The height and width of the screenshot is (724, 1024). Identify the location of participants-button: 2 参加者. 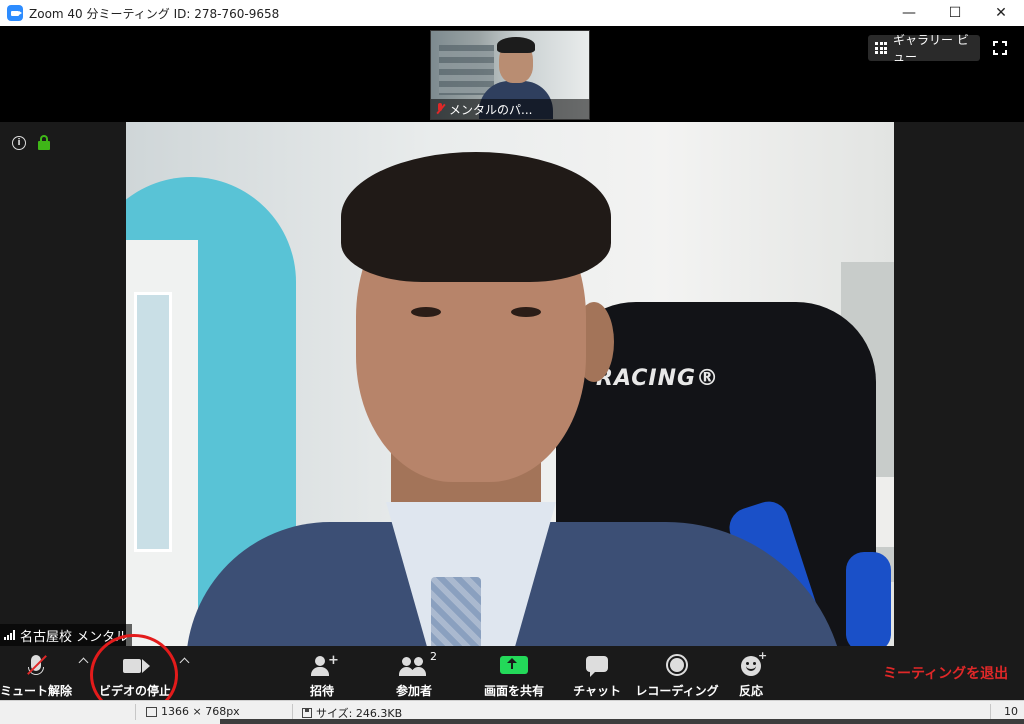
(414, 673).